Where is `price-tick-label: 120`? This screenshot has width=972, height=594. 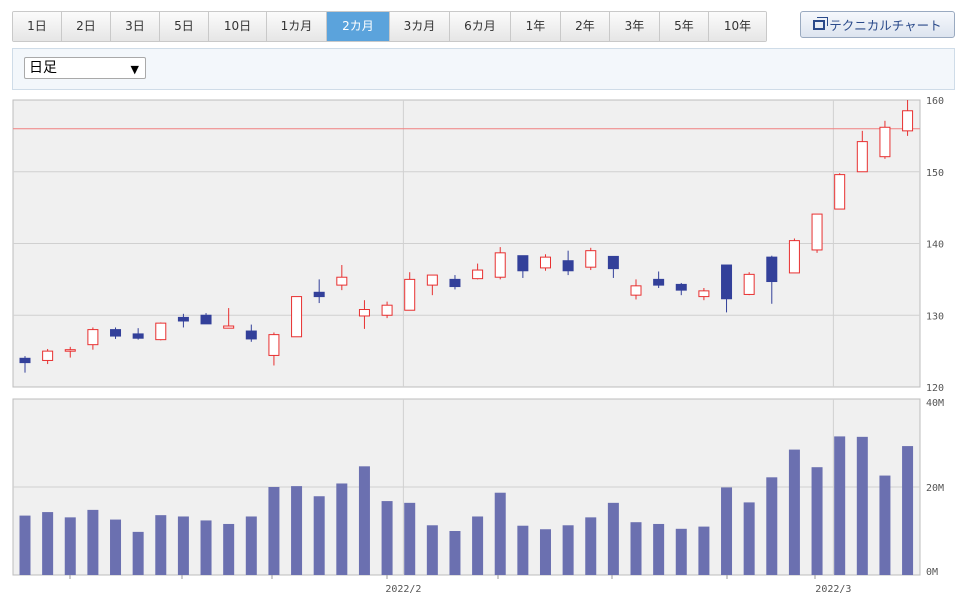
price-tick-label: 120 is located at coordinates (935, 388).